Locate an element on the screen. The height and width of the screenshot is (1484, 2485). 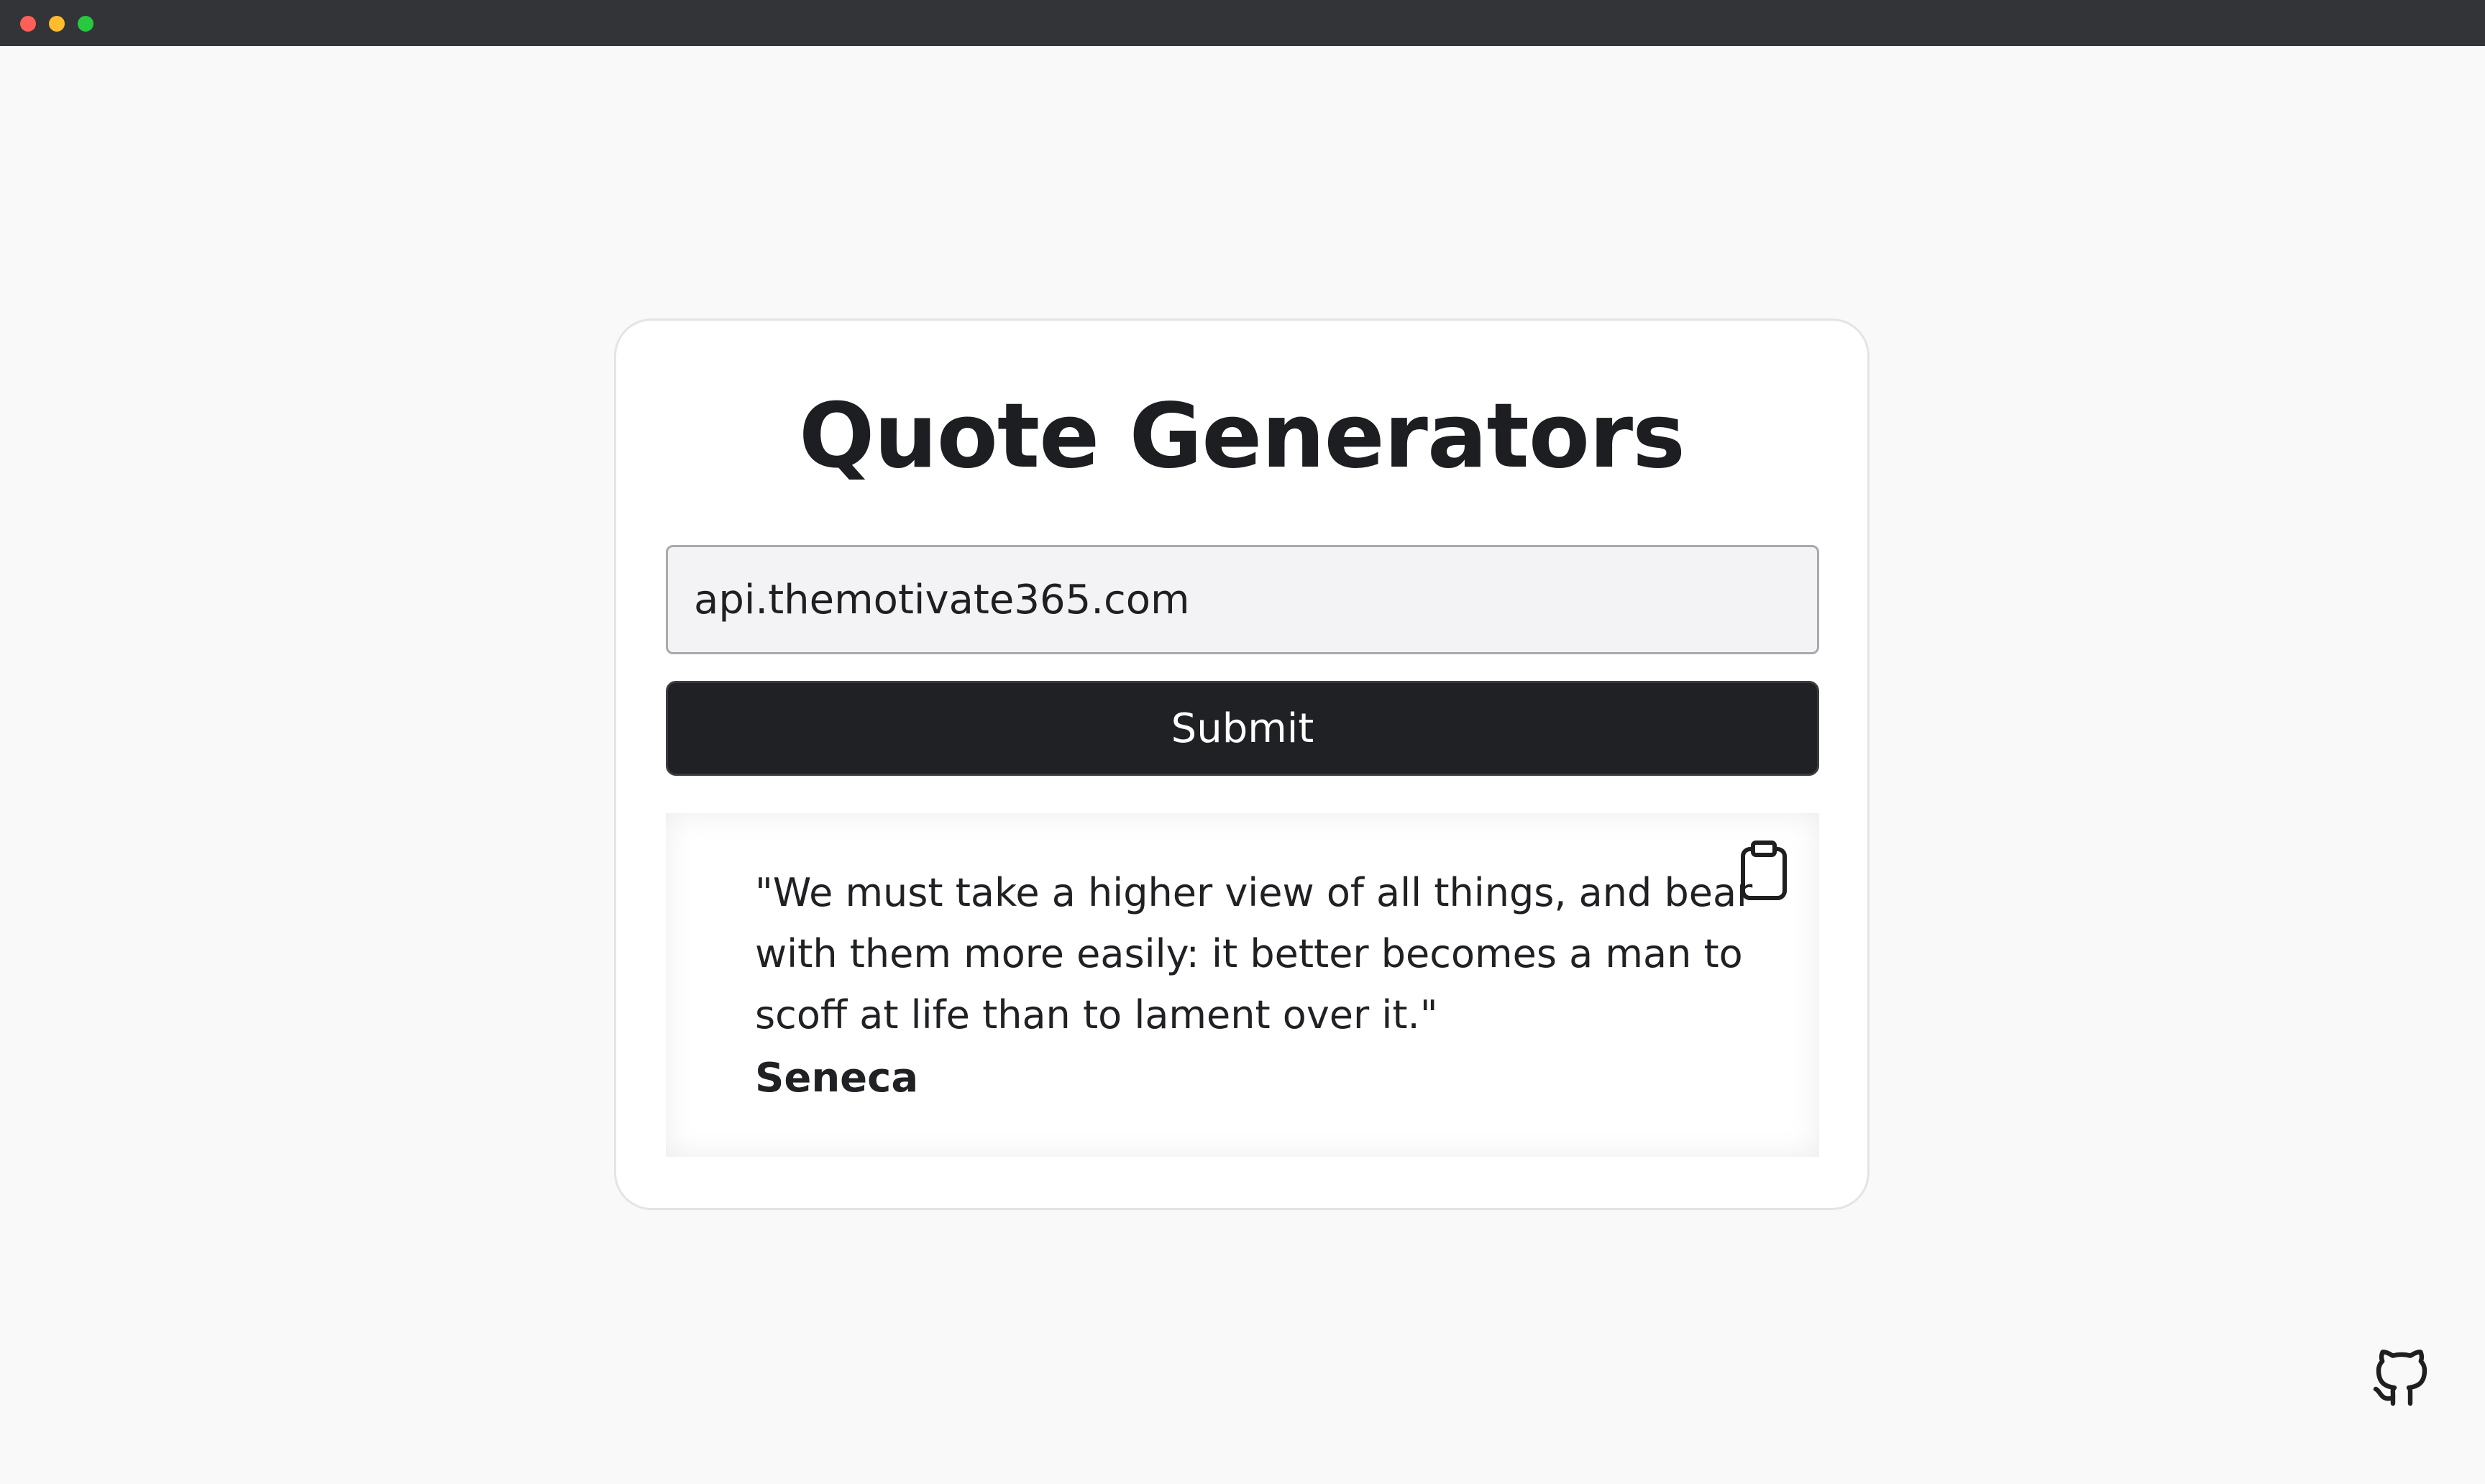
clipboard-icon-graphic is located at coordinates (1764, 870).